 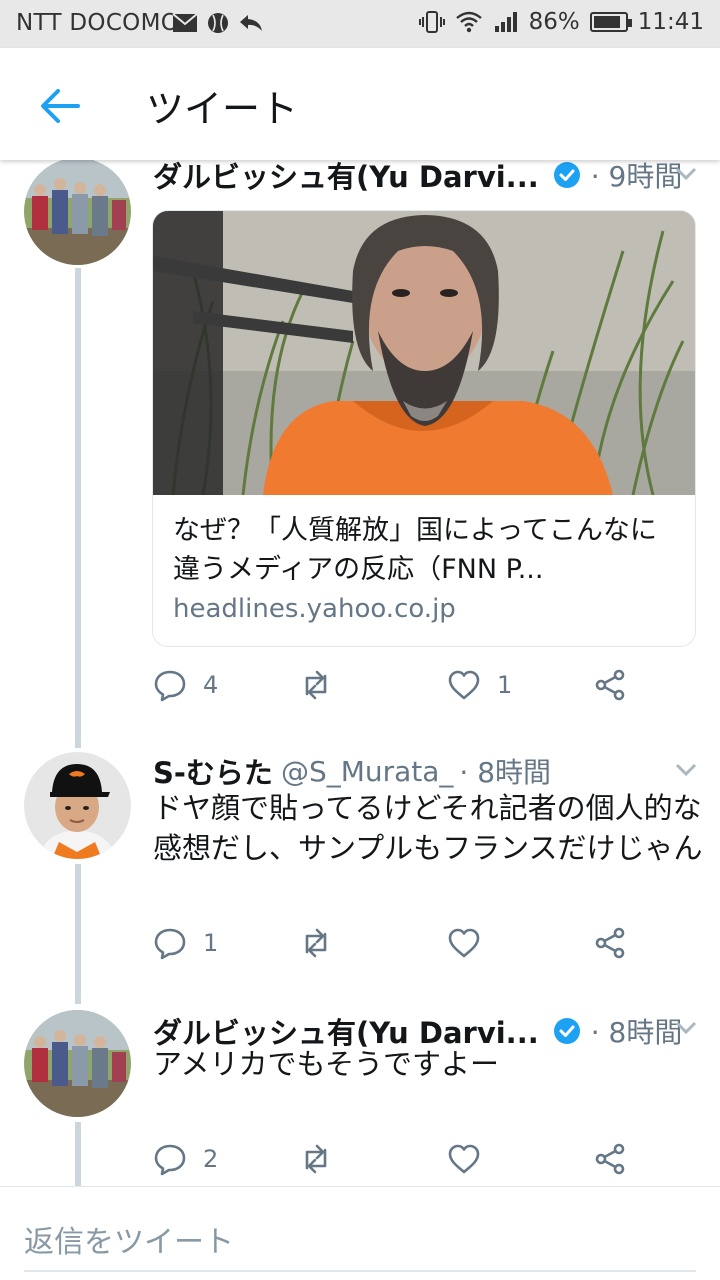 What do you see at coordinates (505, 772) in the screenshot?
I see `tweet-time: · 8時間` at bounding box center [505, 772].